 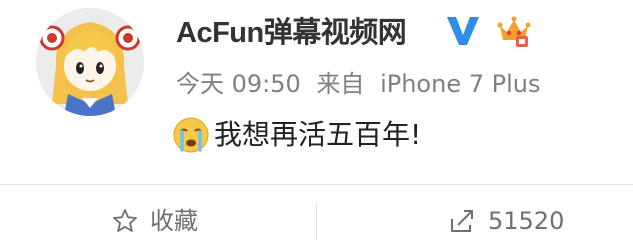 What do you see at coordinates (125, 220) in the screenshot?
I see `star-icon` at bounding box center [125, 220].